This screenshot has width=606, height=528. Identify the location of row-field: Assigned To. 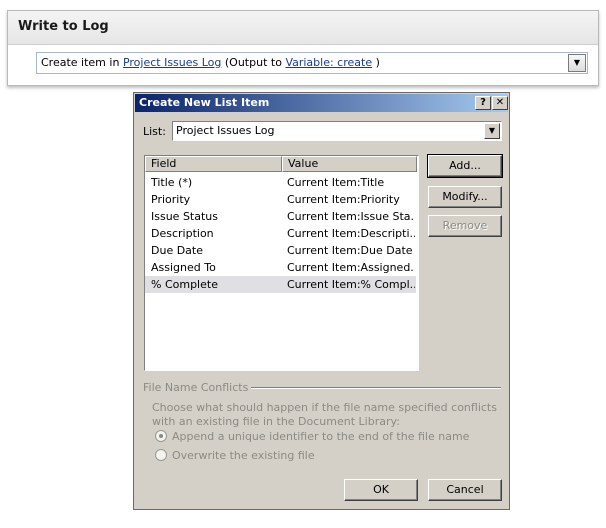
(183, 267).